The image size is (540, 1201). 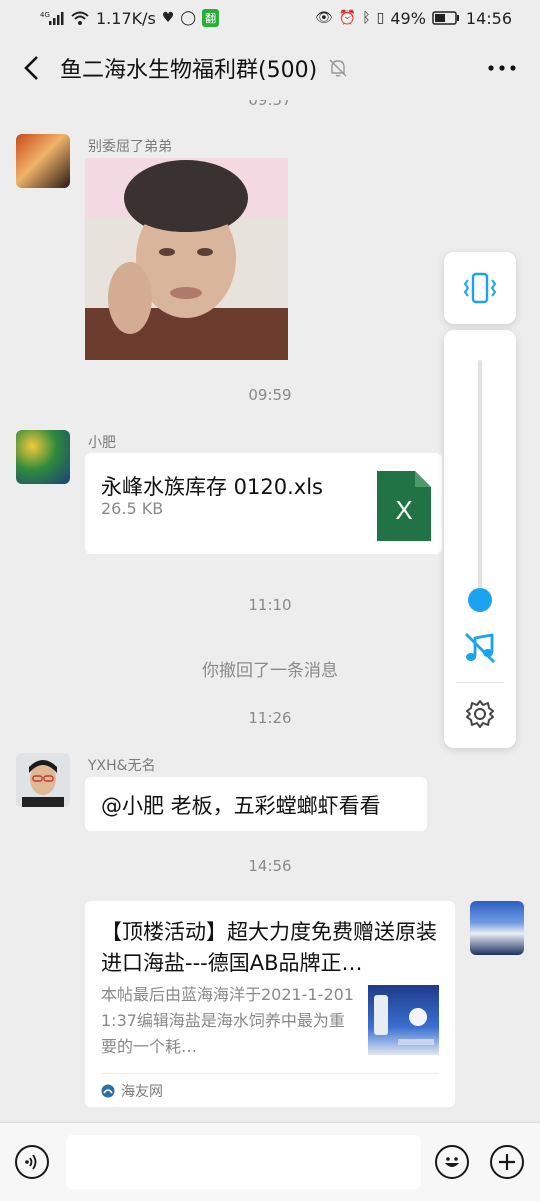 What do you see at coordinates (211, 18) in the screenshot?
I see `app-badge: 翻` at bounding box center [211, 18].